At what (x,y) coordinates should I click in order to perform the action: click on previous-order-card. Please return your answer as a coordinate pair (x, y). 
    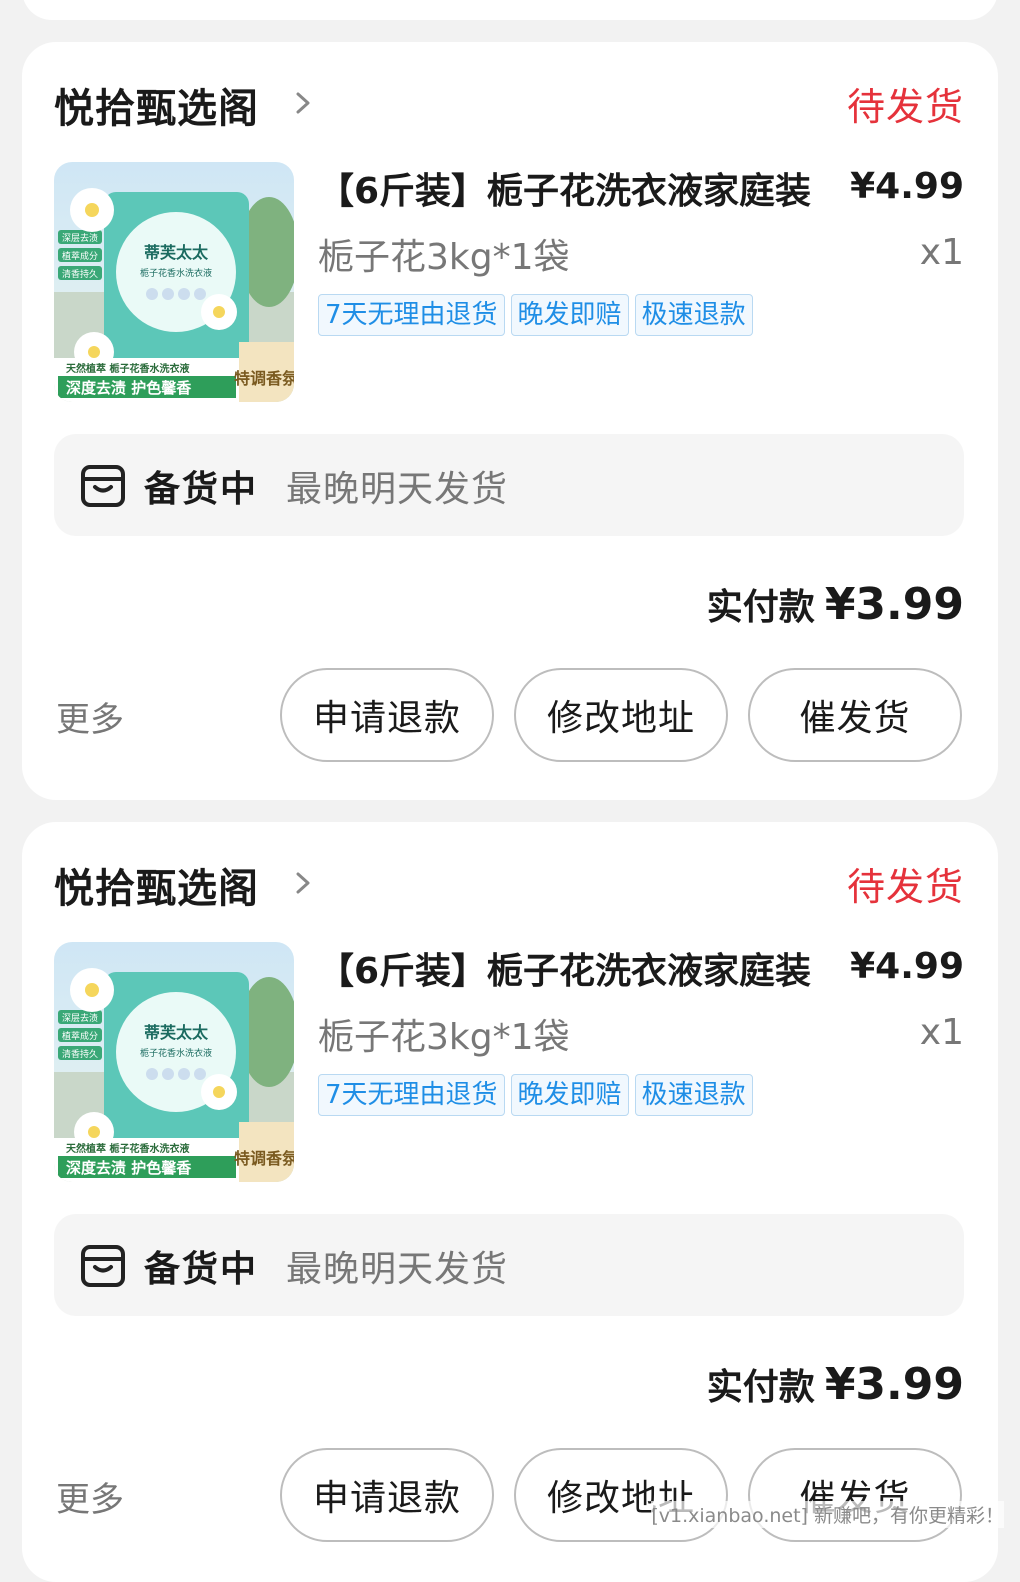
    Looking at the image, I should click on (510, 10).